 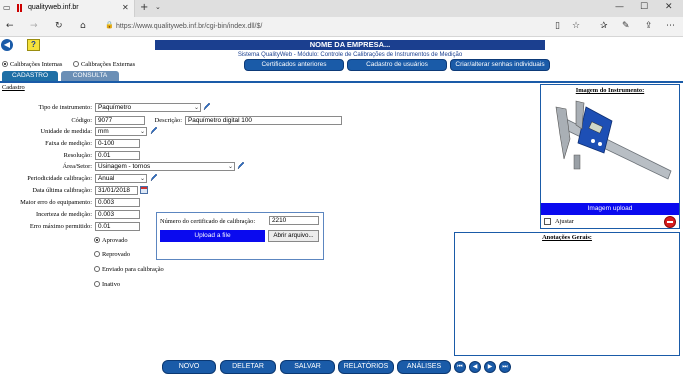 I want to click on more-menu-icon: ⋯, so click(x=670, y=26).